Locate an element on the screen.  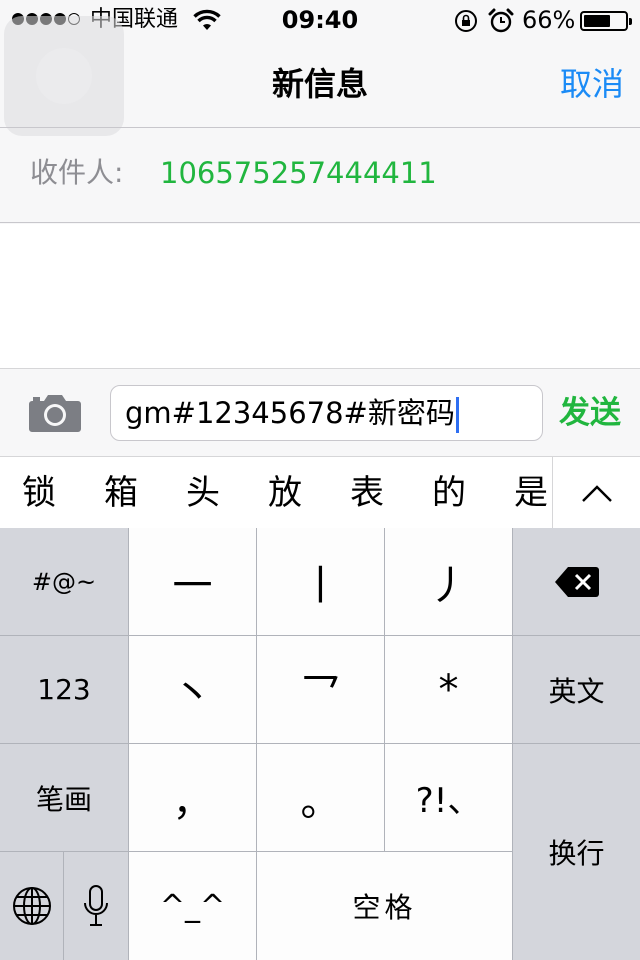
expand-candidates-button is located at coordinates (596, 493).